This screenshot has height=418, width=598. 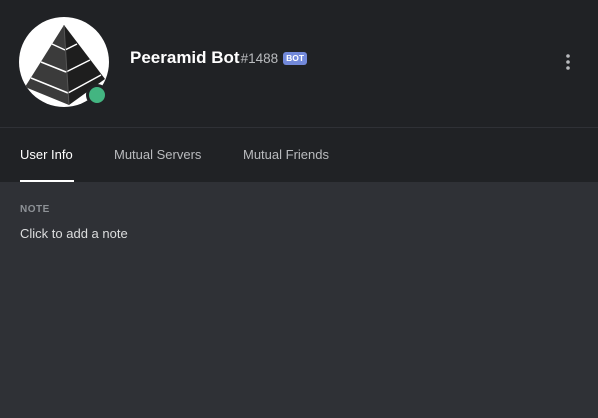 I want to click on more-options-button, so click(x=568, y=62).